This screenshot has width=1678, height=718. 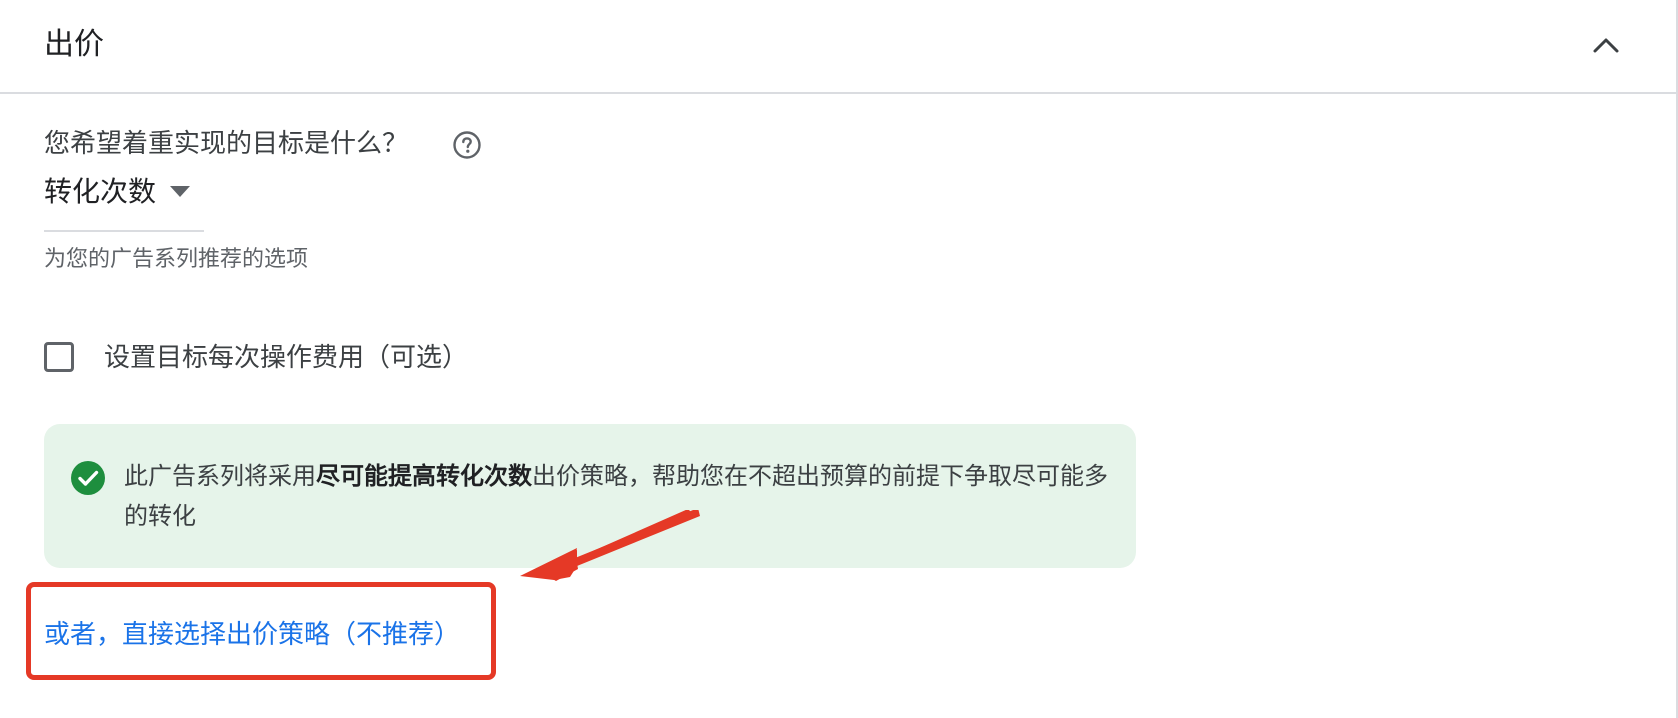 What do you see at coordinates (226, 144) in the screenshot?
I see `goal-question: 您希望着重实现的目标是什么？` at bounding box center [226, 144].